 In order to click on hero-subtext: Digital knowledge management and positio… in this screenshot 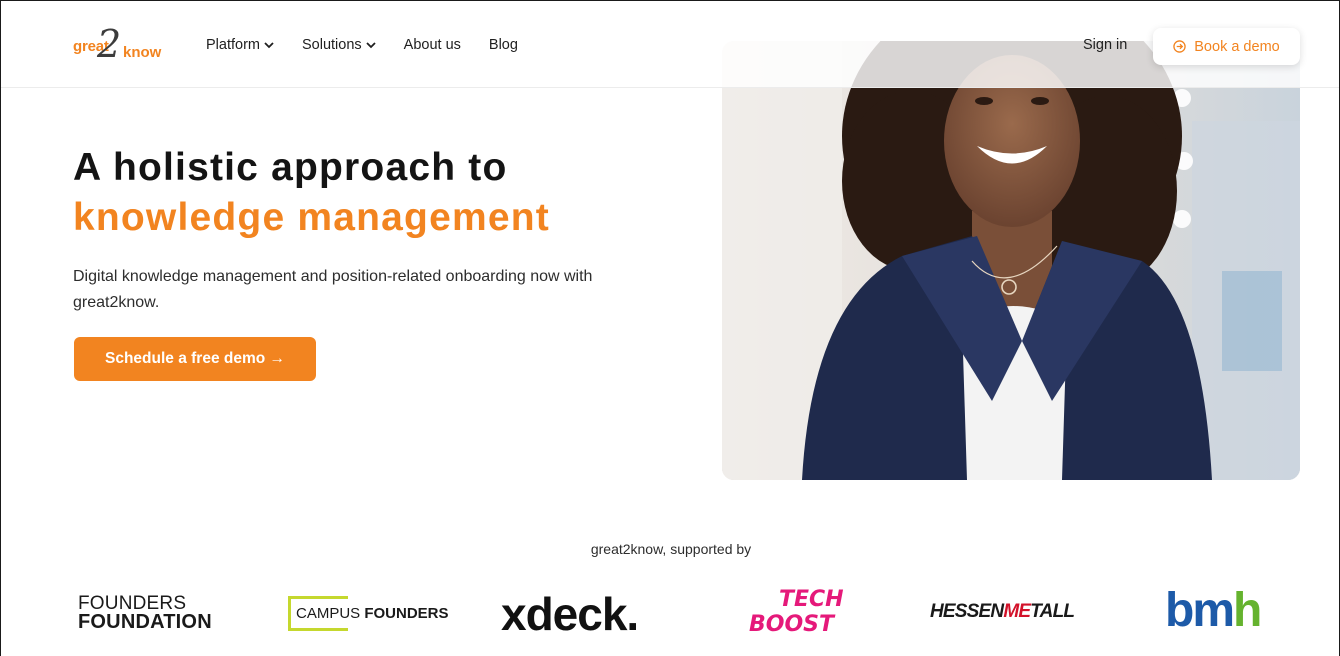, I will do `click(333, 289)`.